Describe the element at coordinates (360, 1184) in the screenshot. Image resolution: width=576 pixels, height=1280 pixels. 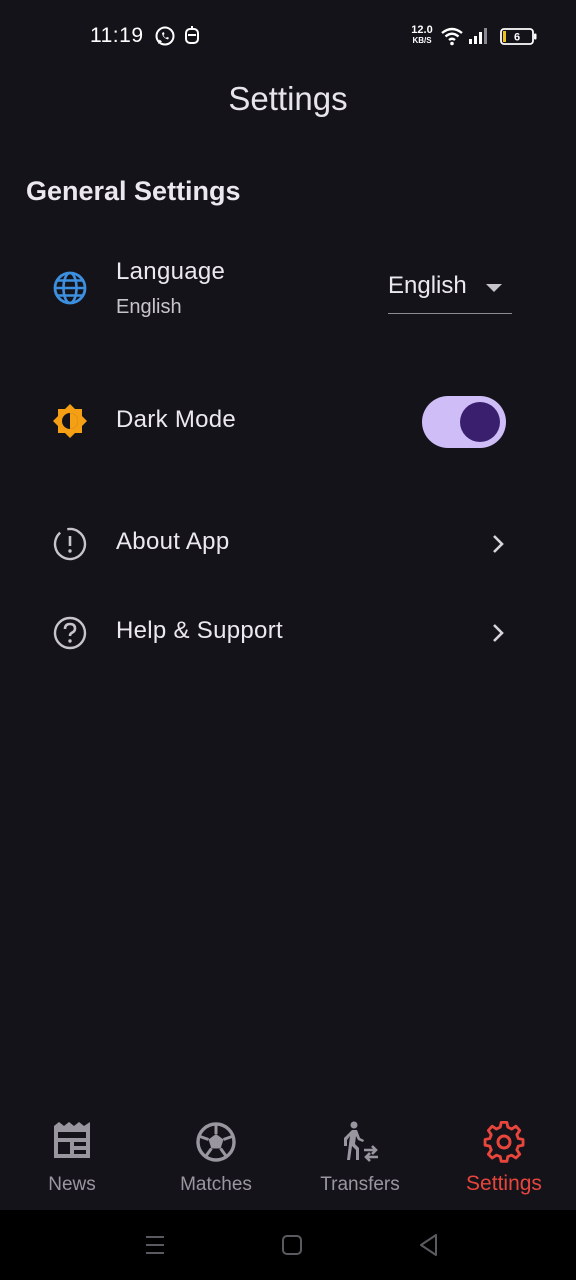
I see `nav-label-transfers: Transfers` at that location.